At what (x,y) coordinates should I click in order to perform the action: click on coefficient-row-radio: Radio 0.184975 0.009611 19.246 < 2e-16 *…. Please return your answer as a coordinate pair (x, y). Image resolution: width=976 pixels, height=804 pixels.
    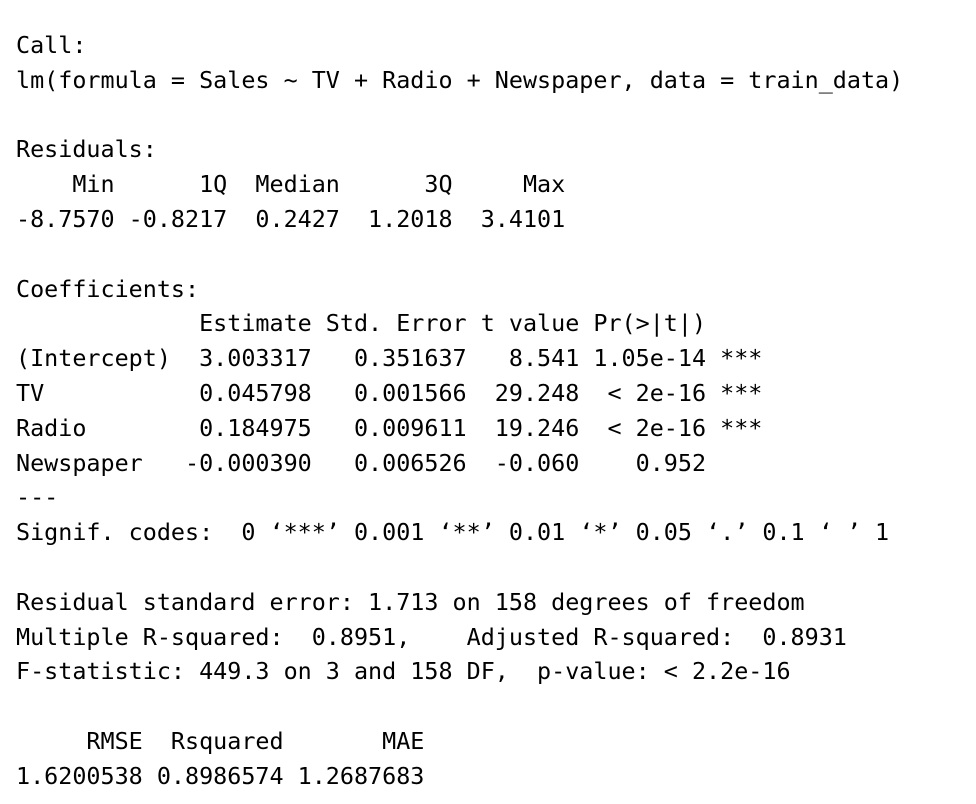
    Looking at the image, I should click on (389, 427).